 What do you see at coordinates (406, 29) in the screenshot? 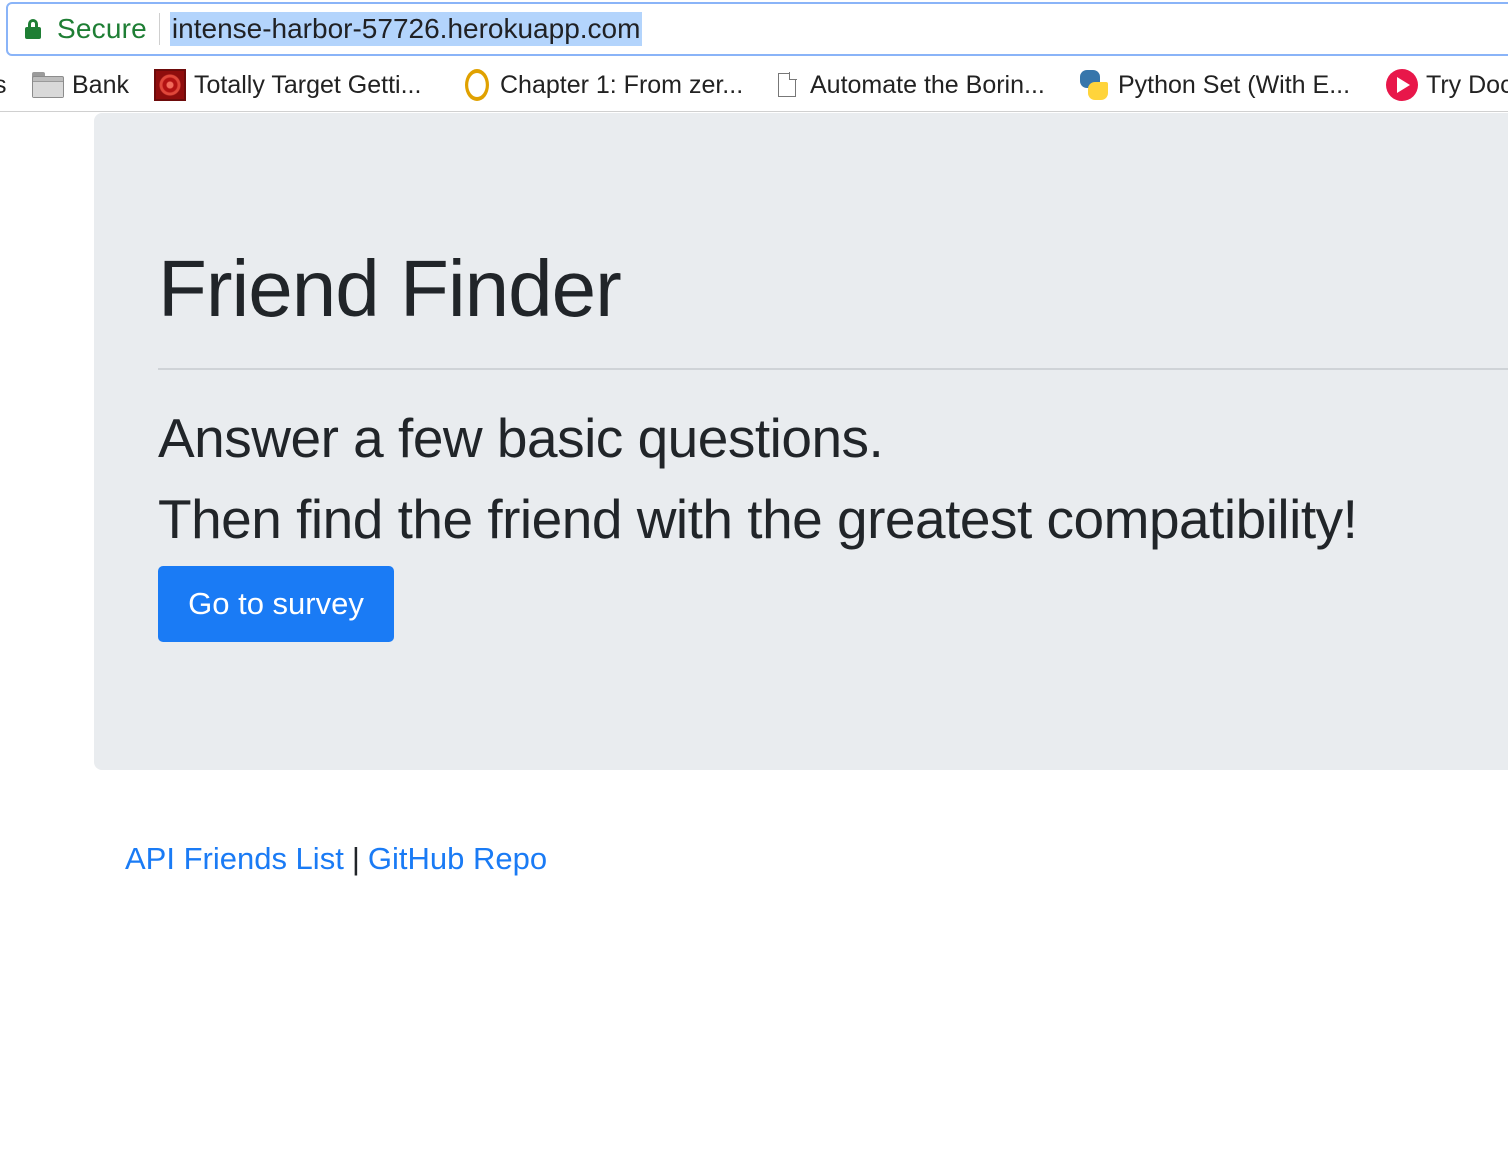
I see `url-text: intense-harbor-57726.herokuapp.com` at bounding box center [406, 29].